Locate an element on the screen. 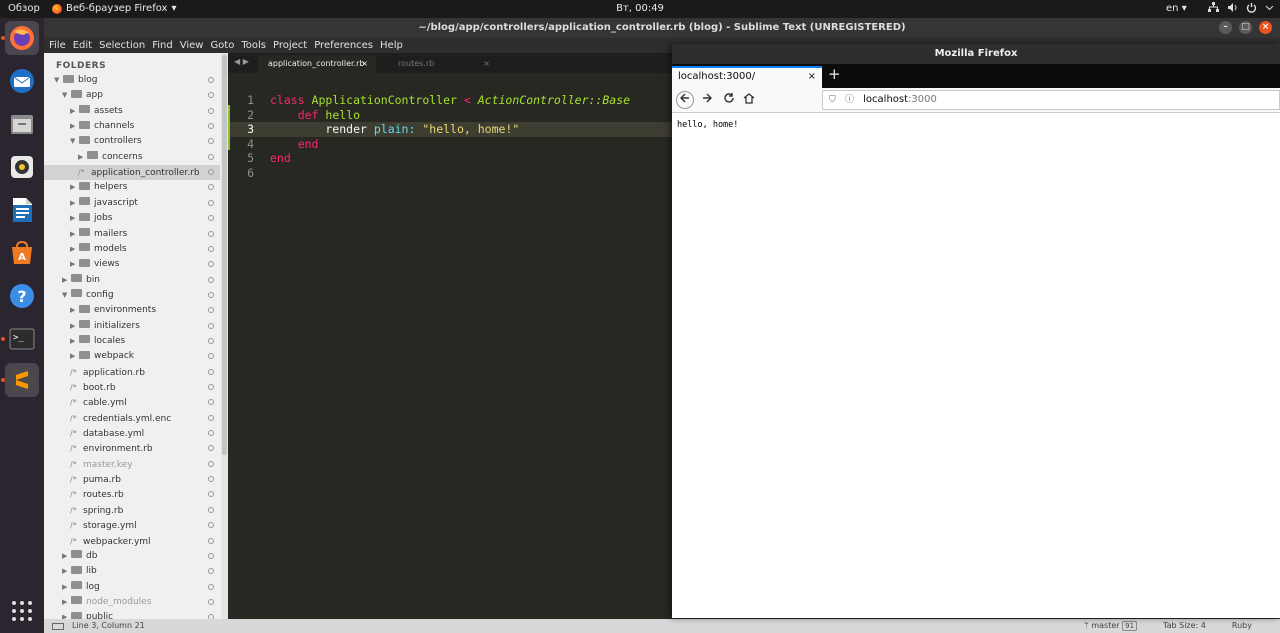 This screenshot has width=1280, height=633. activities-button: Обзор is located at coordinates (24, 8).